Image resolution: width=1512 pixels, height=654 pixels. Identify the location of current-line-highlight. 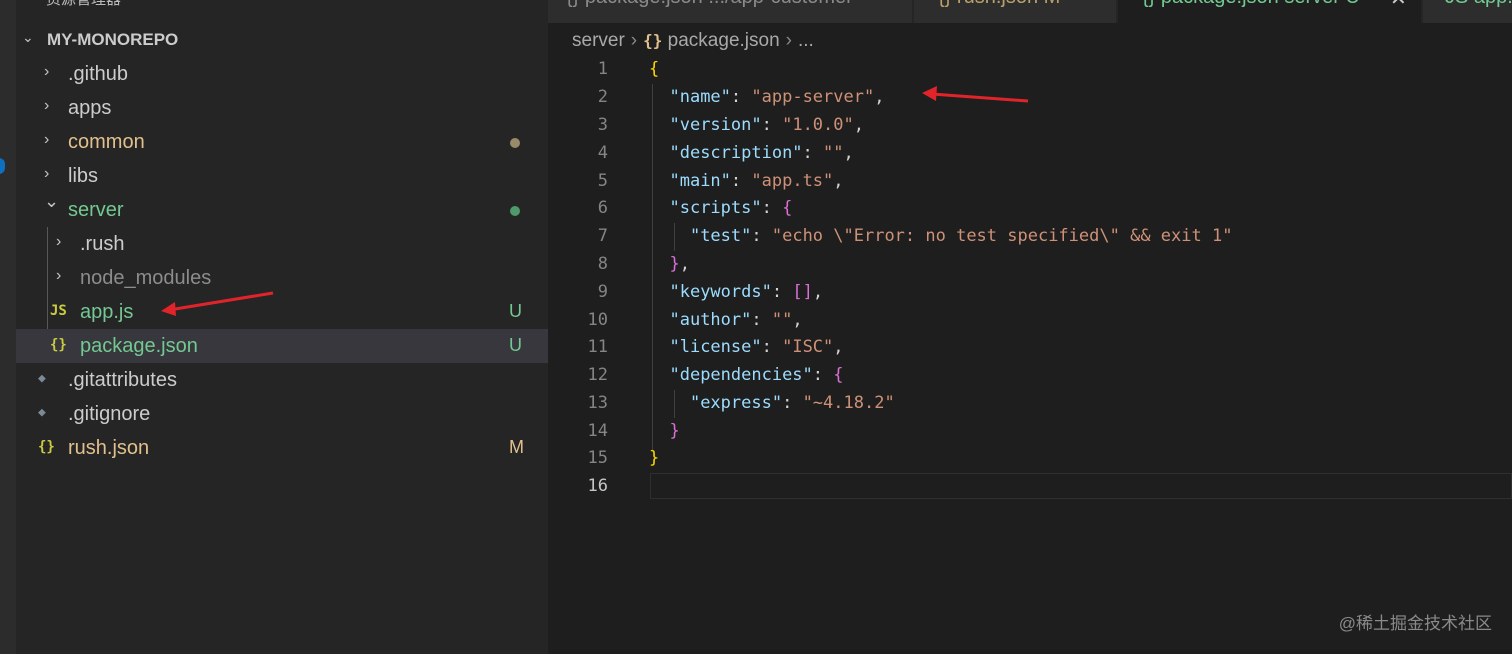
(1081, 486).